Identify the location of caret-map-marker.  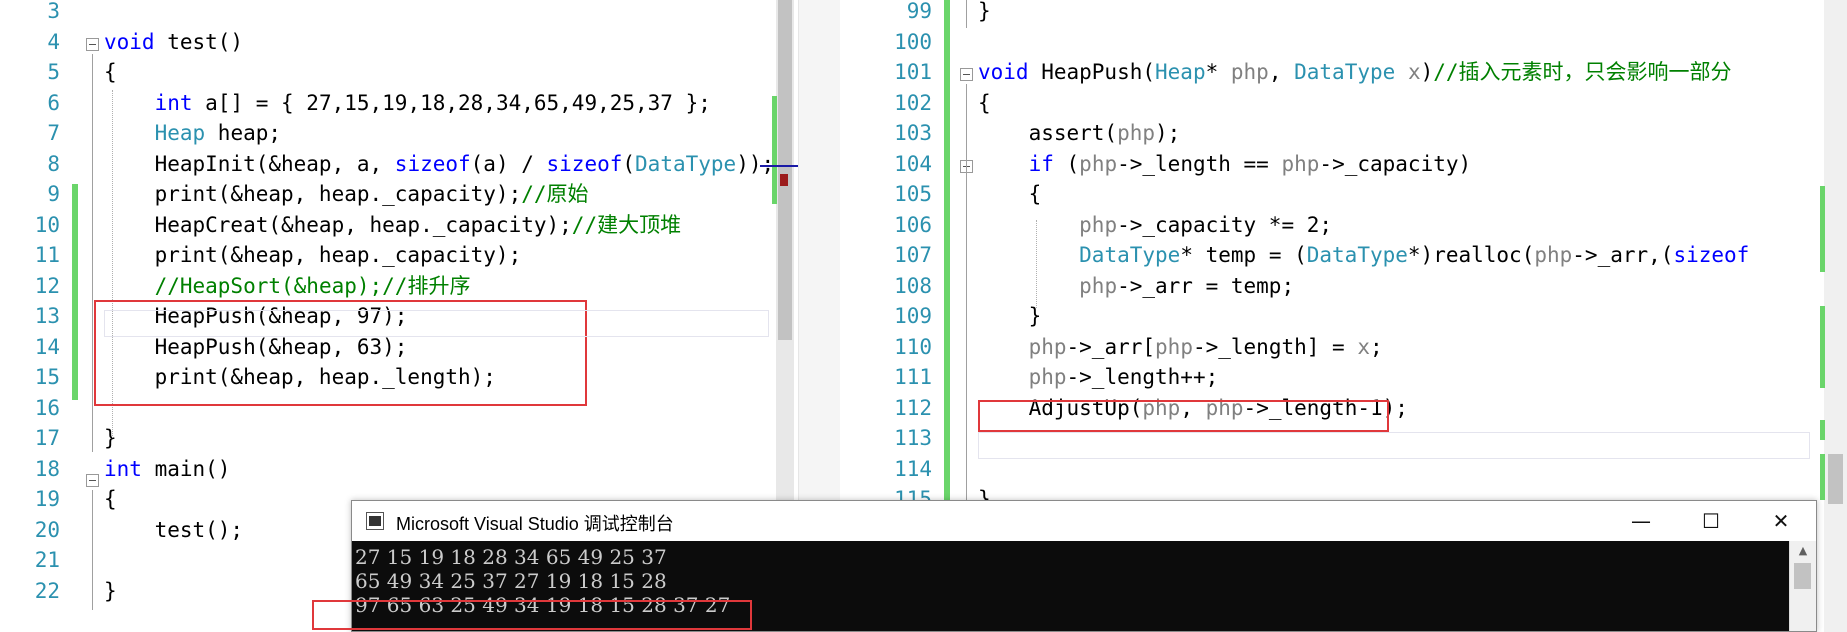
(779, 166).